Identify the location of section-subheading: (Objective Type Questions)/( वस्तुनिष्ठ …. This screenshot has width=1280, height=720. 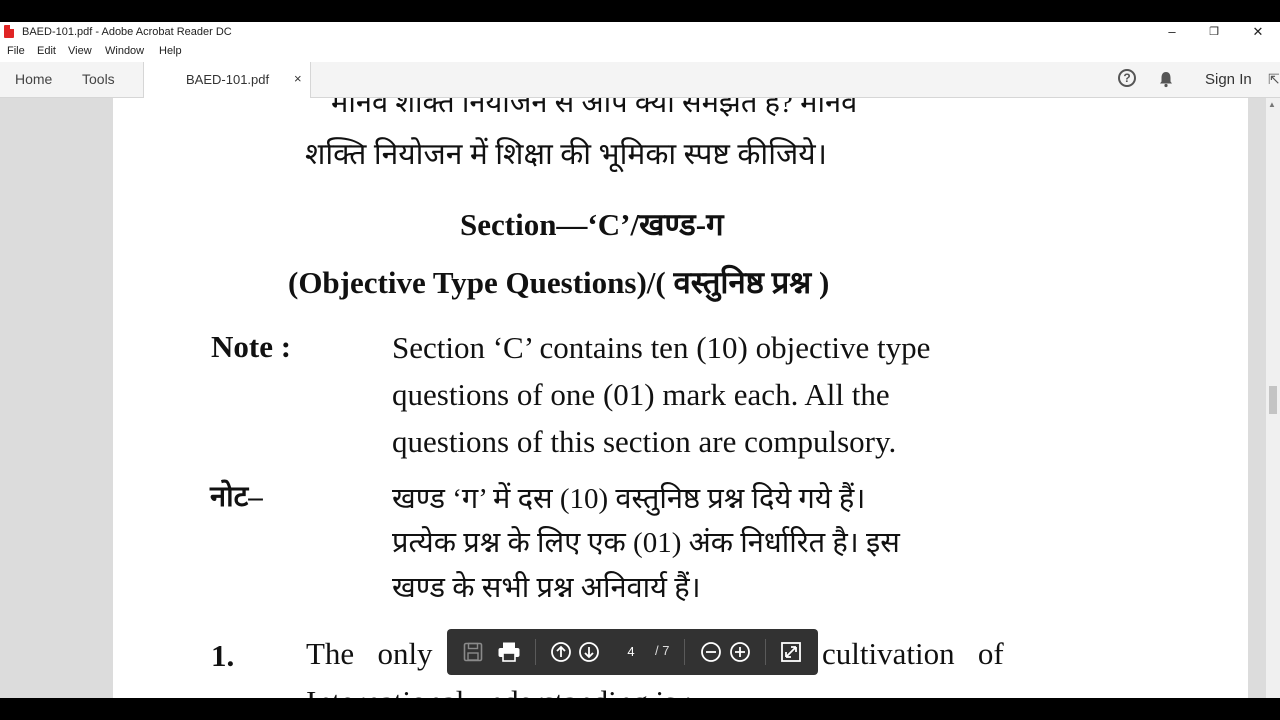
(559, 282).